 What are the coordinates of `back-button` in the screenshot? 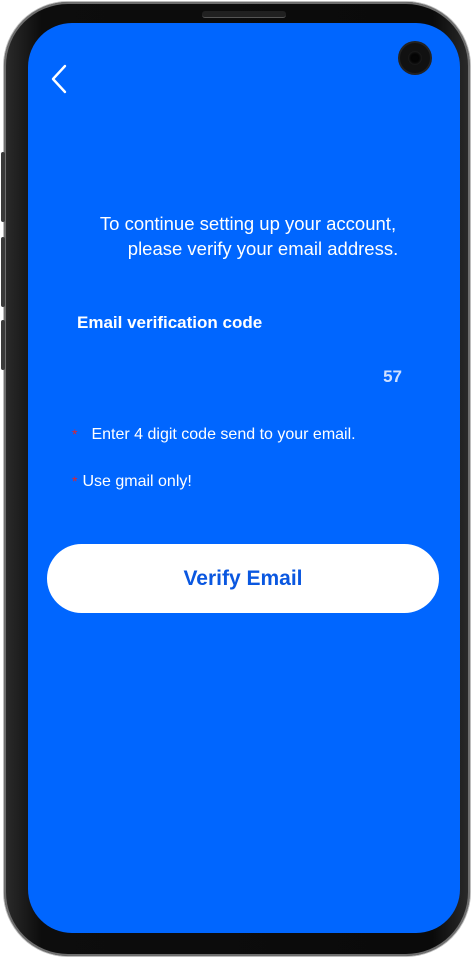 It's located at (59, 79).